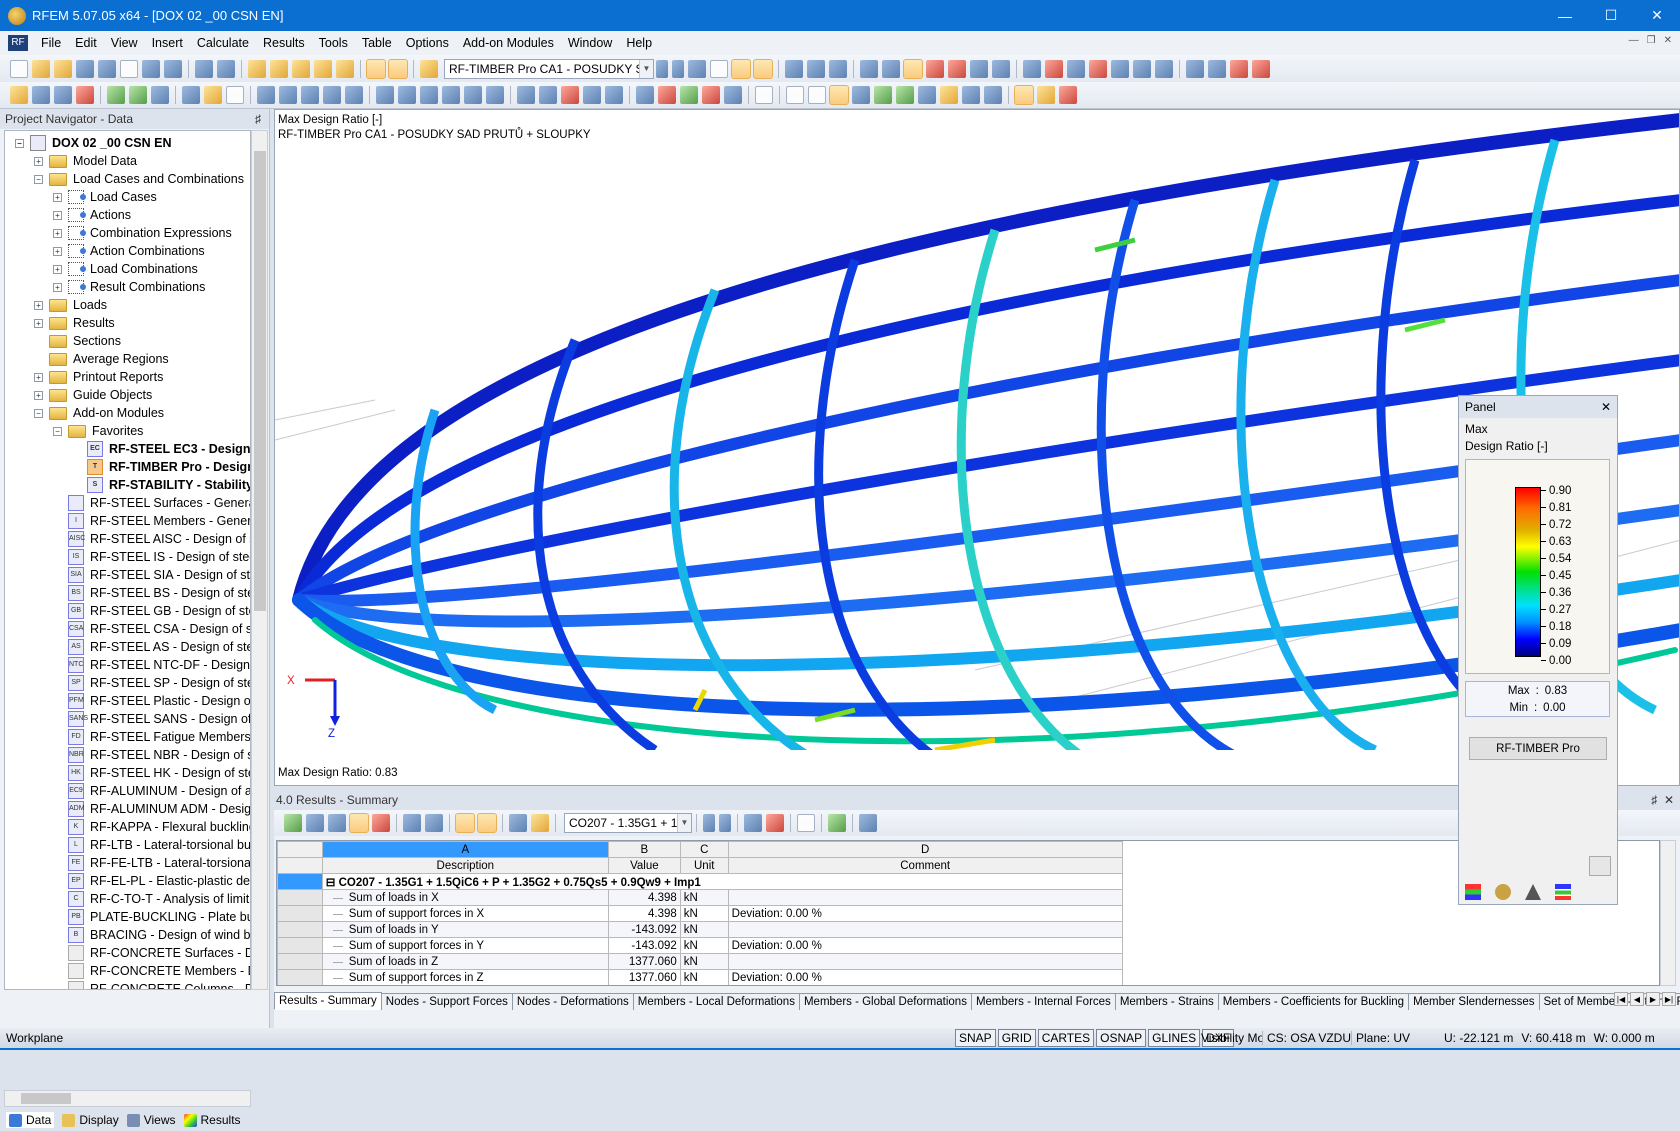 This screenshot has height=1131, width=1680. Describe the element at coordinates (213, 95) in the screenshot. I see `comment-icon` at that location.